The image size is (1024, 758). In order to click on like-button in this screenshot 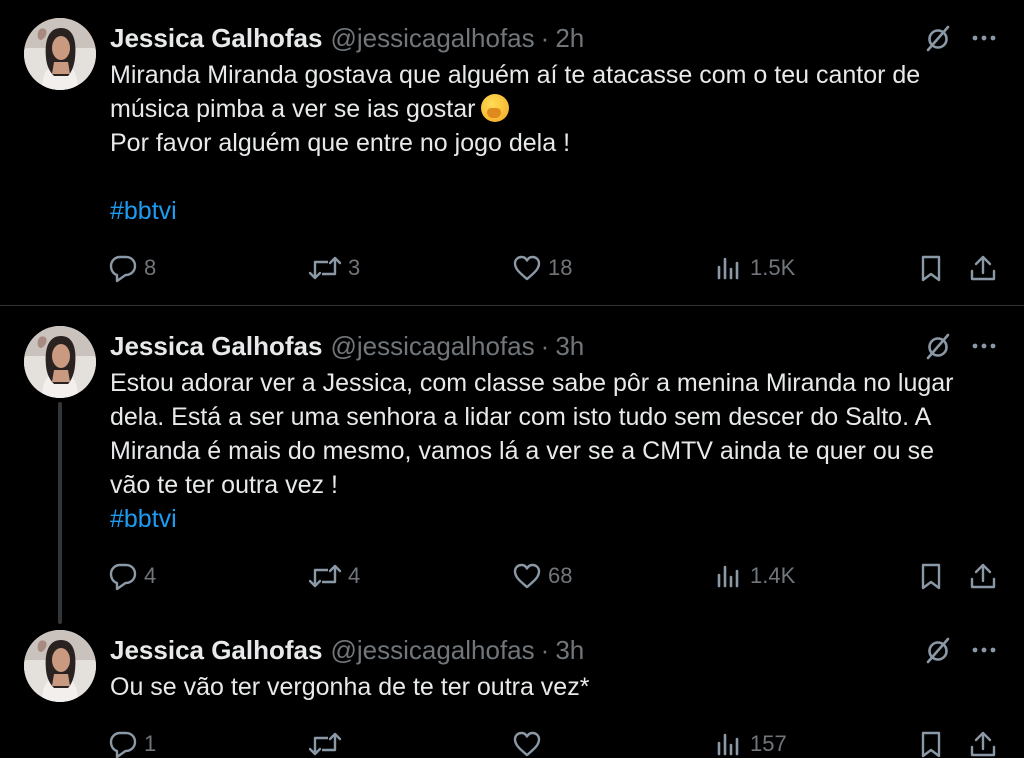, I will do `click(530, 742)`.